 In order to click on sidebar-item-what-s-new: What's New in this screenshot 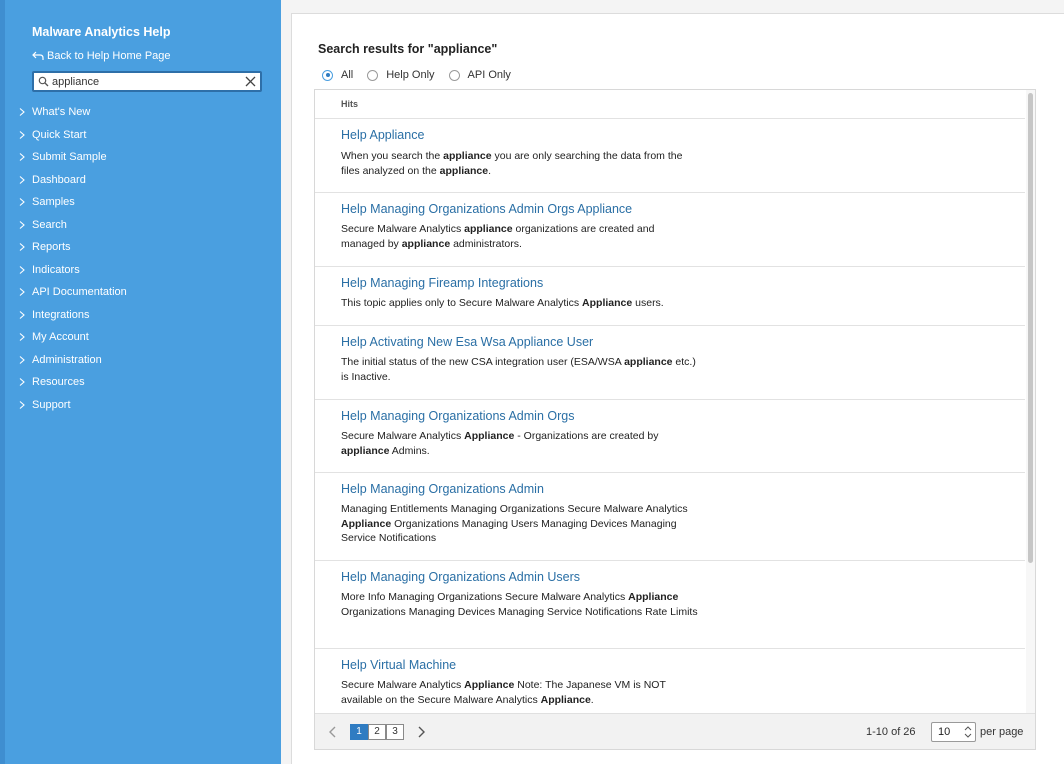, I will do `click(72, 112)`.